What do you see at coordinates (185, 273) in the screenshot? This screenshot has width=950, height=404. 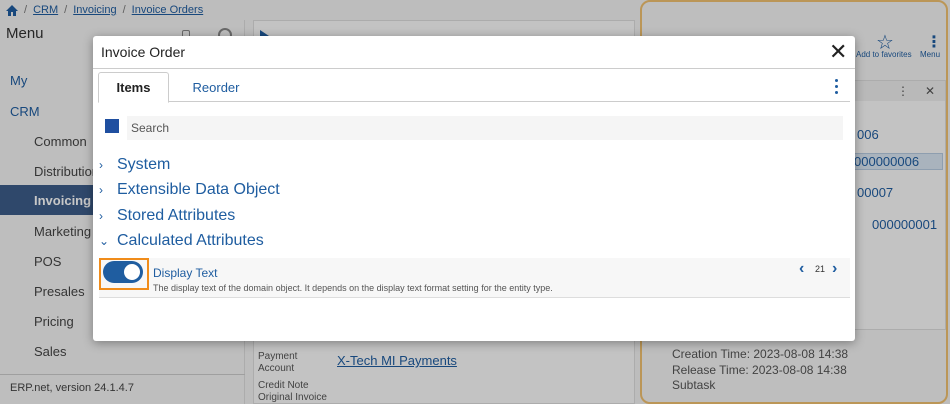 I see `attribute-name: Display Text` at bounding box center [185, 273].